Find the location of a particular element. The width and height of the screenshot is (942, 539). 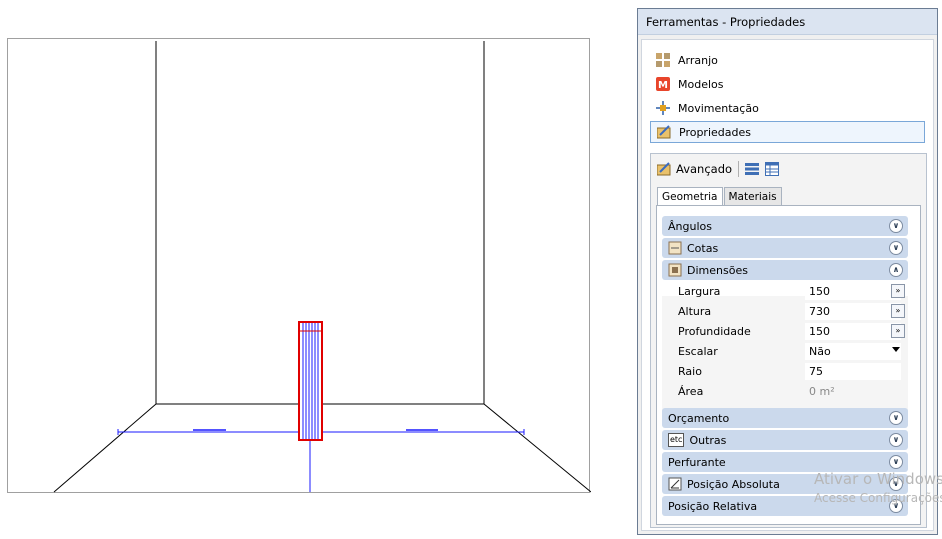

list-view-icon is located at coordinates (752, 169).